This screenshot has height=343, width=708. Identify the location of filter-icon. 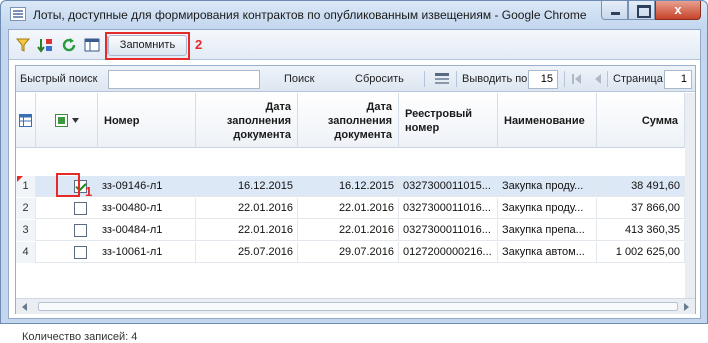
(23, 45).